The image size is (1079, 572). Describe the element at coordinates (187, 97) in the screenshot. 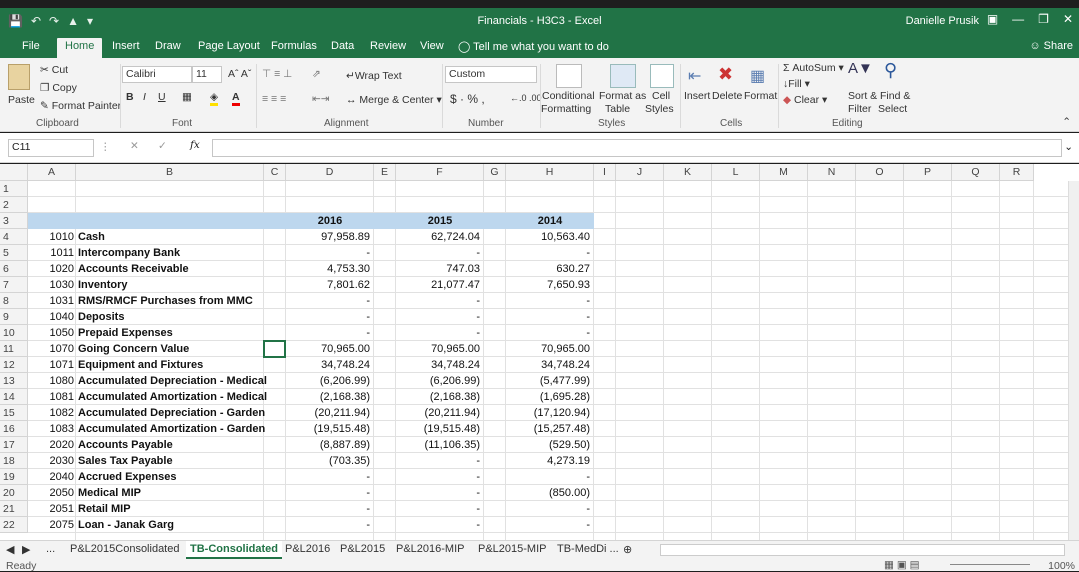

I see `borders-icon: ▦` at that location.